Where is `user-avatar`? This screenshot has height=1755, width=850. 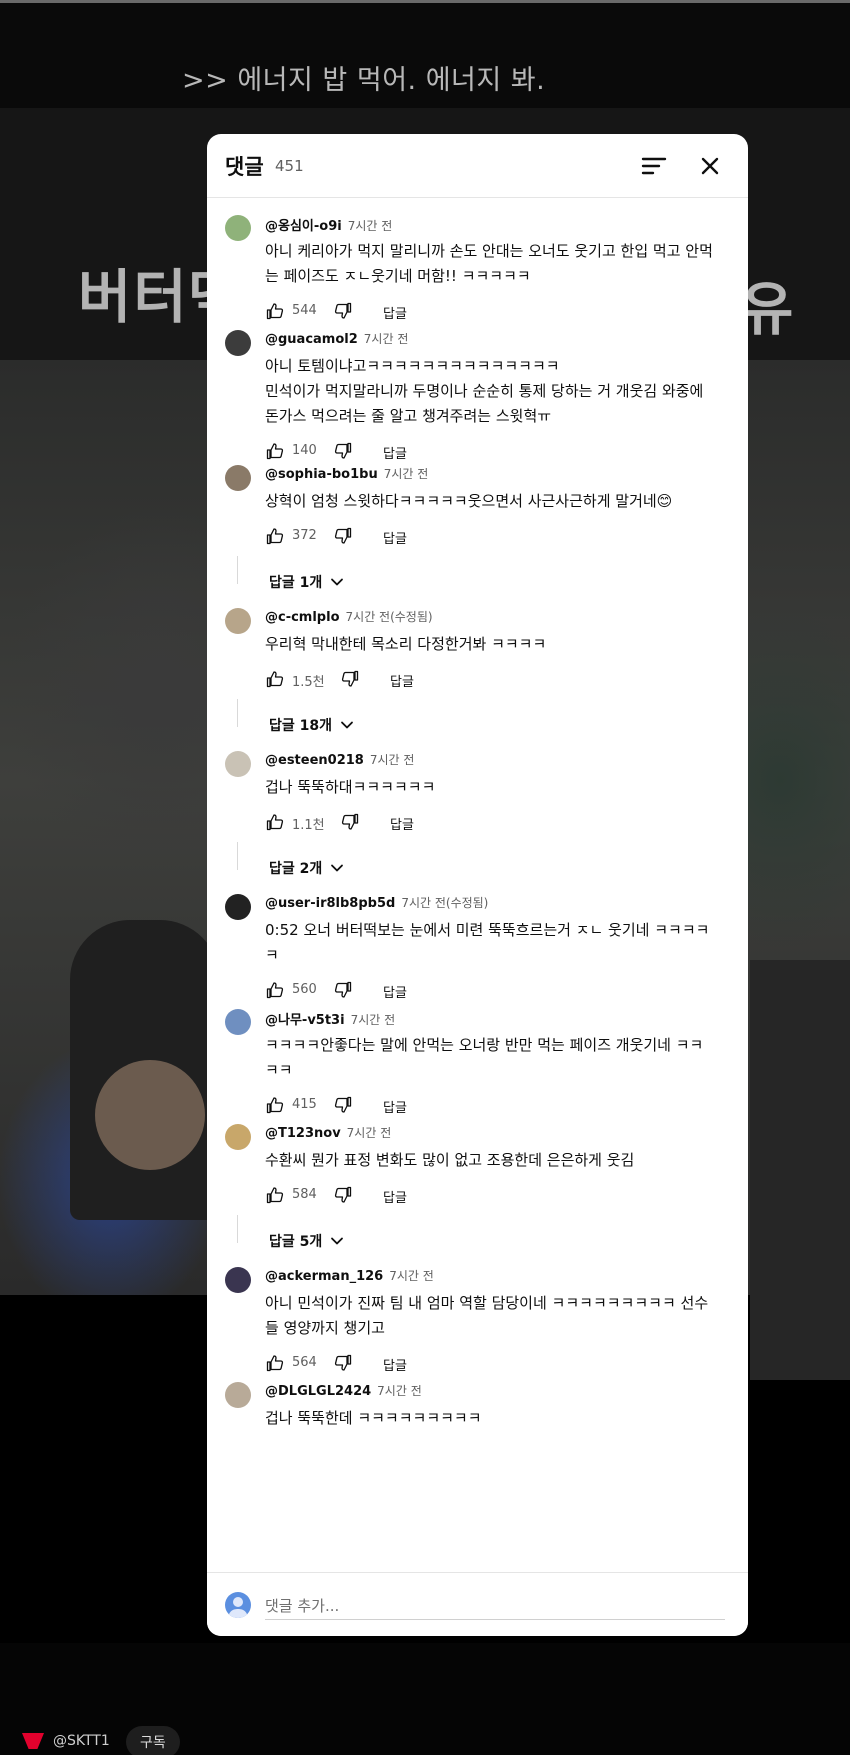 user-avatar is located at coordinates (238, 1605).